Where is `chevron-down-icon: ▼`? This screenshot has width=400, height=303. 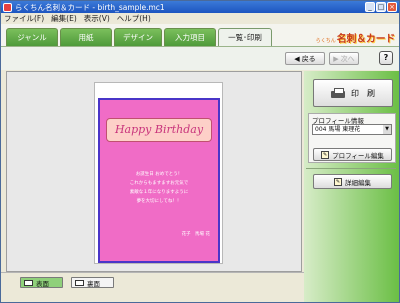 chevron-down-icon: ▼ is located at coordinates (387, 129).